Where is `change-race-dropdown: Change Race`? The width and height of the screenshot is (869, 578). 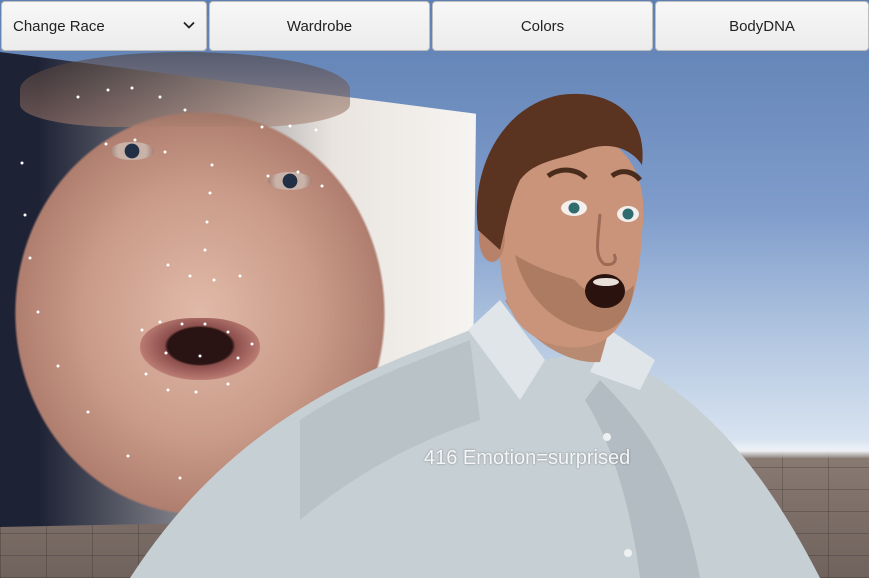 change-race-dropdown: Change Race is located at coordinates (104, 26).